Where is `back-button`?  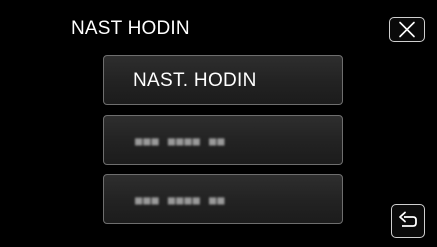
back-button is located at coordinates (408, 221).